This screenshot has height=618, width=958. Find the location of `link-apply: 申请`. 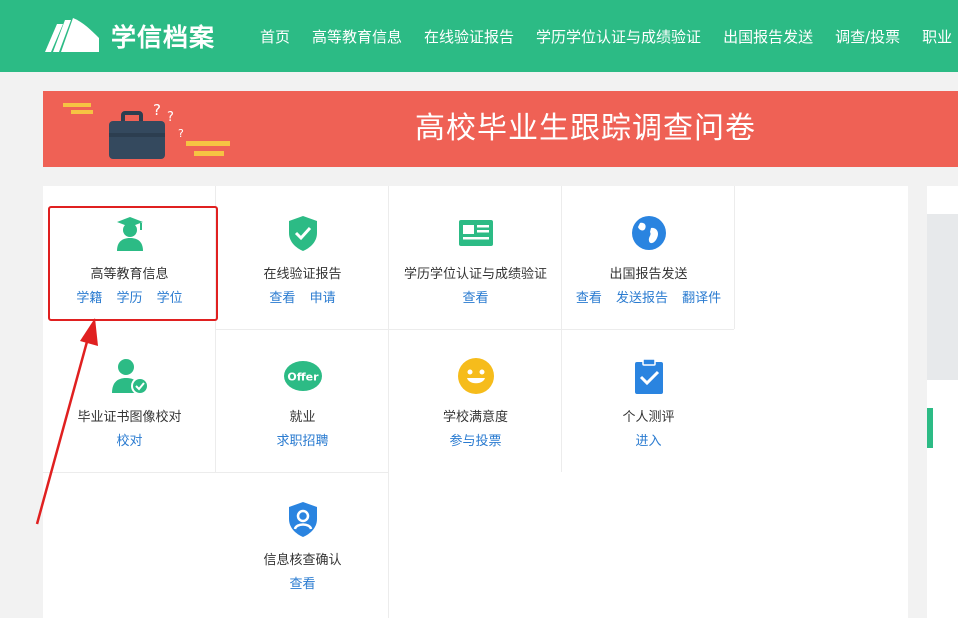

link-apply: 申请 is located at coordinates (323, 298).